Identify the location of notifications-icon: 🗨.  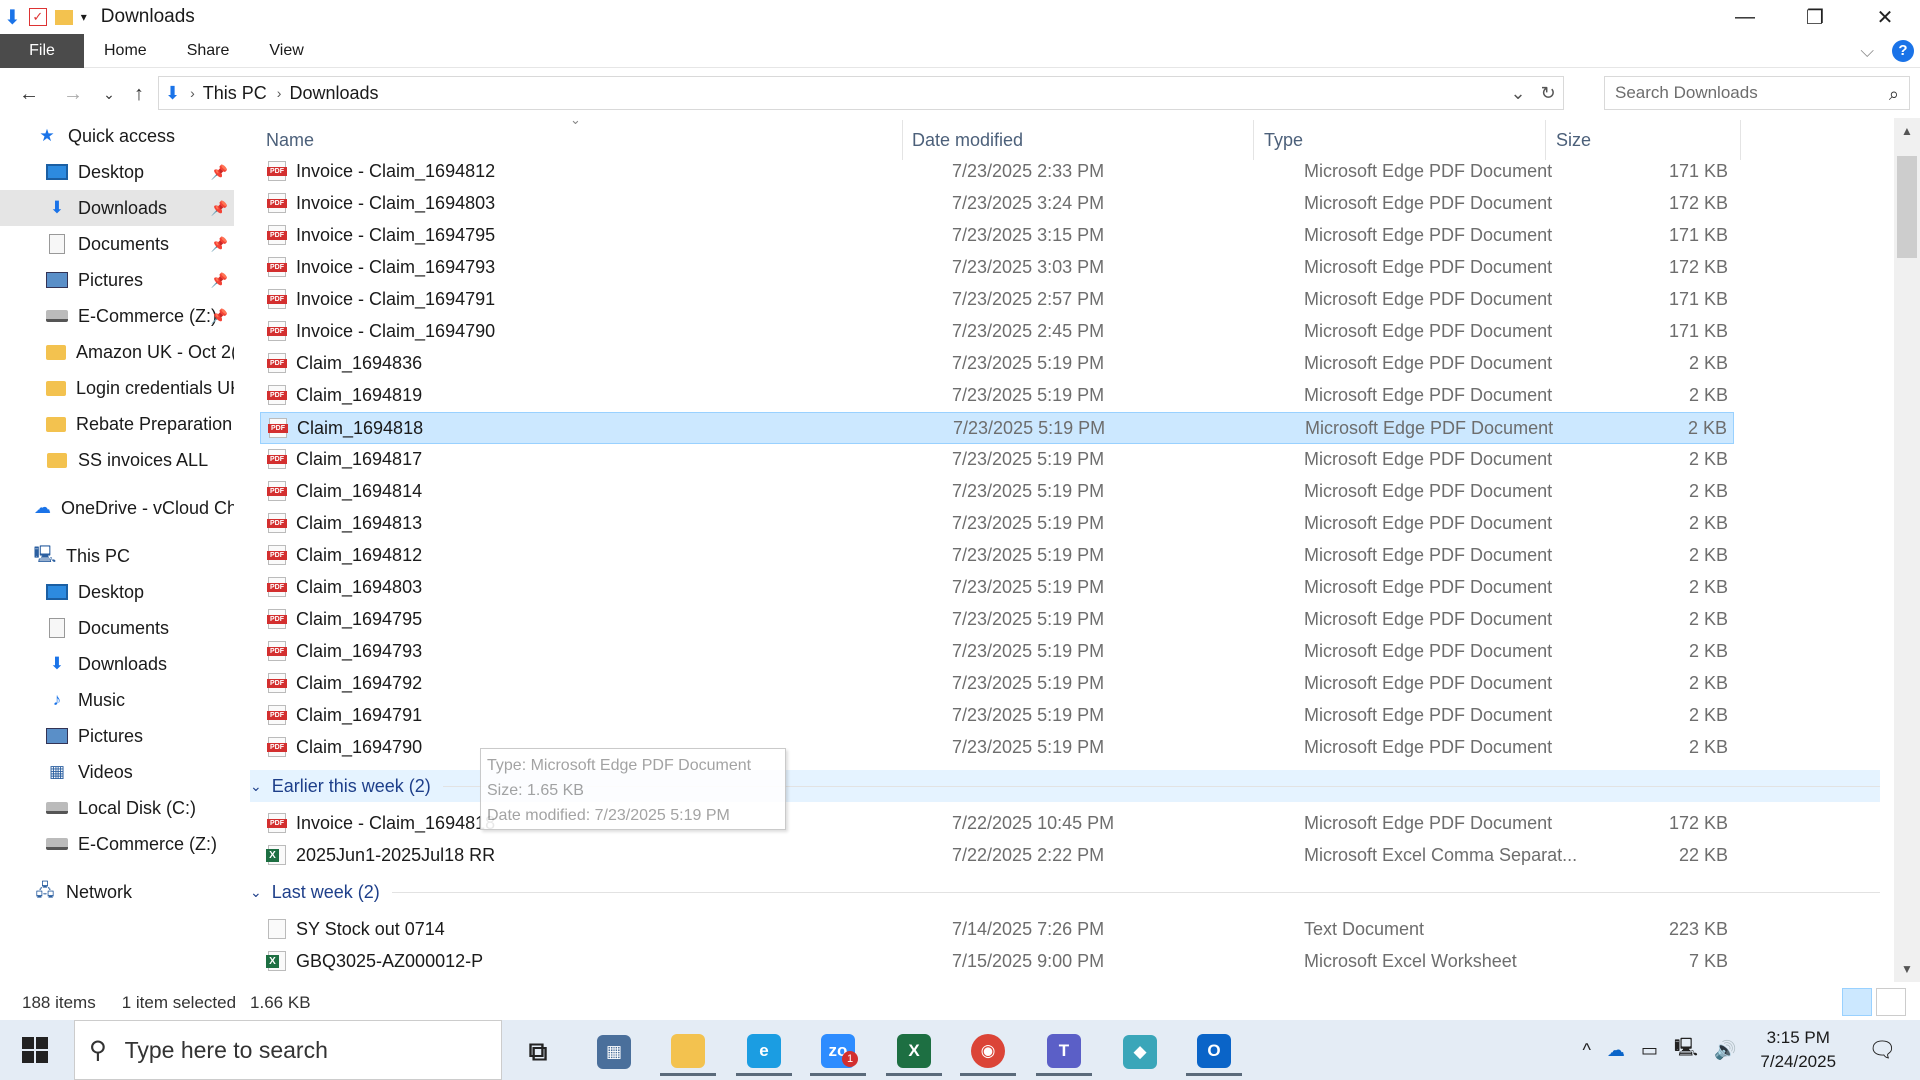
(1882, 1050).